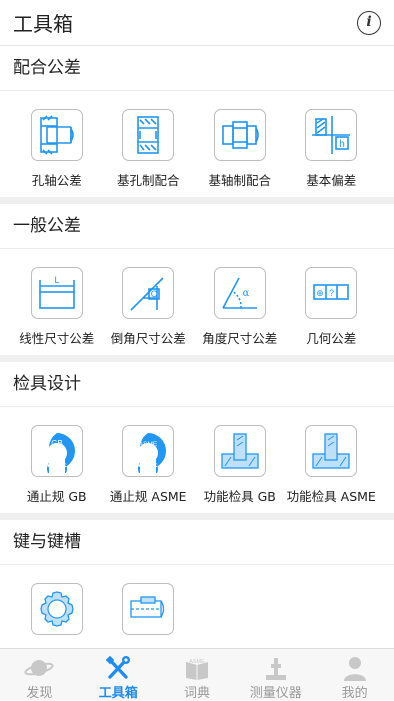  Describe the element at coordinates (240, 338) in the screenshot. I see `tool-label: 角度尺寸公差` at that location.